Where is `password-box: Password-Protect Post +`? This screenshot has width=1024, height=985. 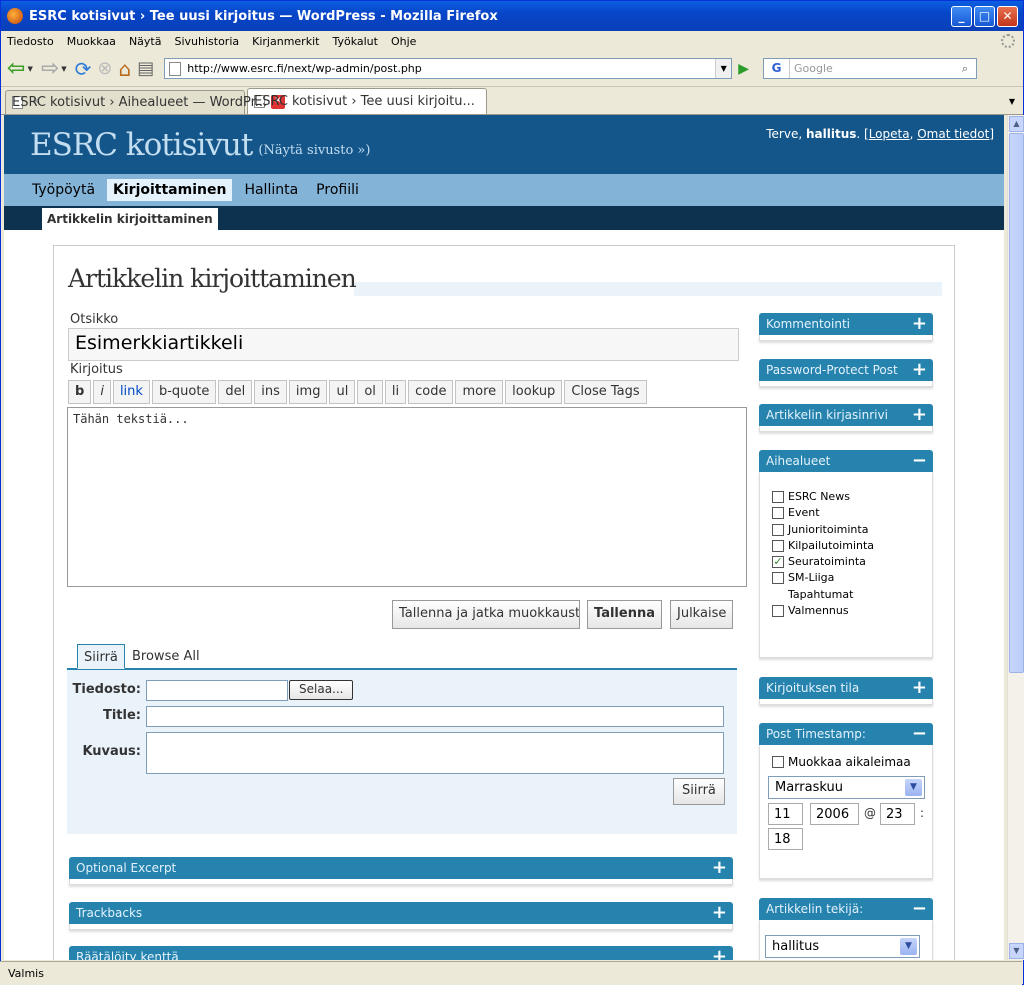
password-box: Password-Protect Post + is located at coordinates (846, 370).